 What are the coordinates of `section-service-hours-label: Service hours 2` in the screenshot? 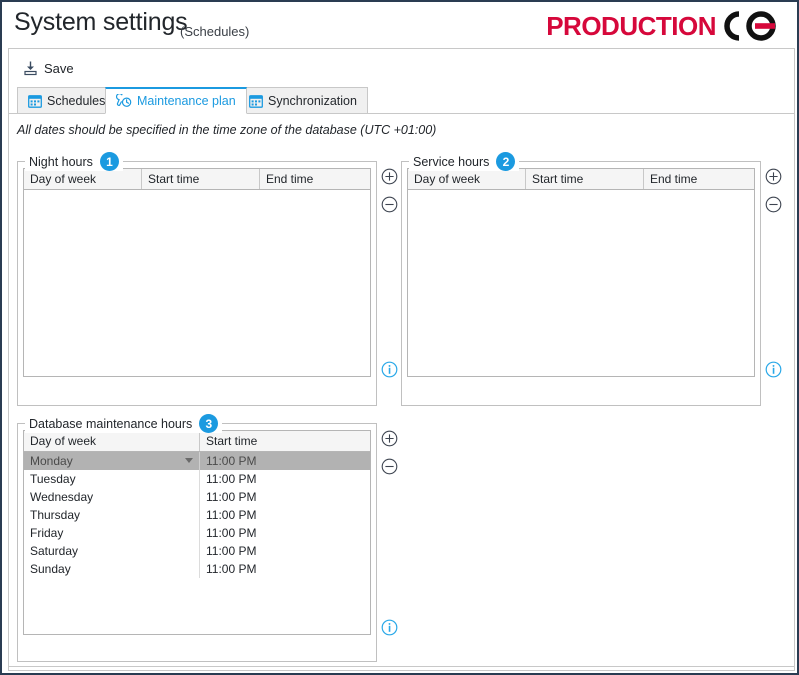 It's located at (464, 161).